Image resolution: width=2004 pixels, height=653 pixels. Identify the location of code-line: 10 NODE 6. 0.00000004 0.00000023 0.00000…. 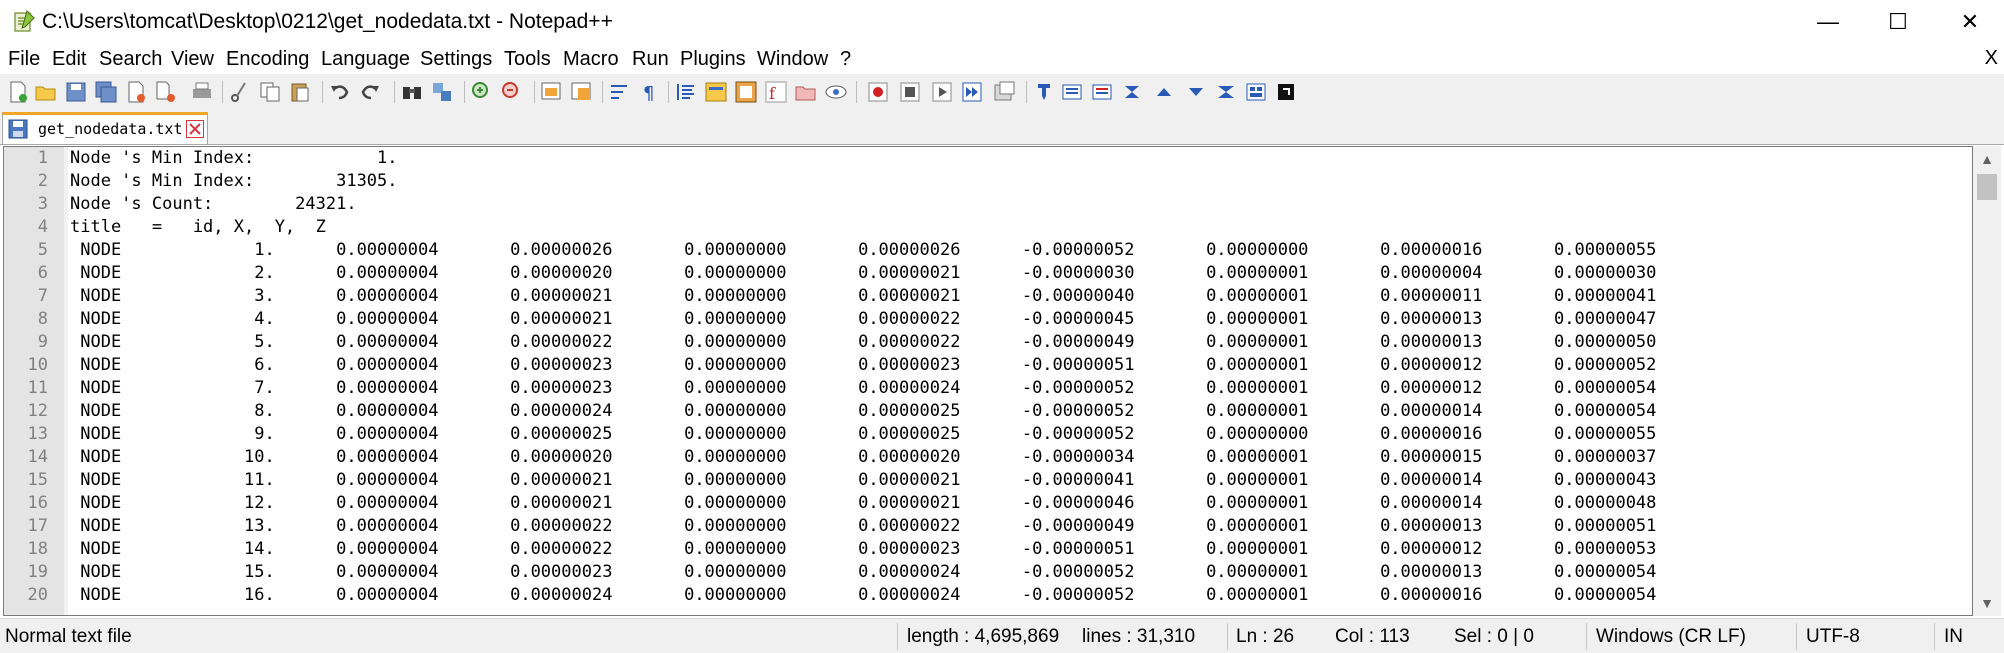
(987, 365).